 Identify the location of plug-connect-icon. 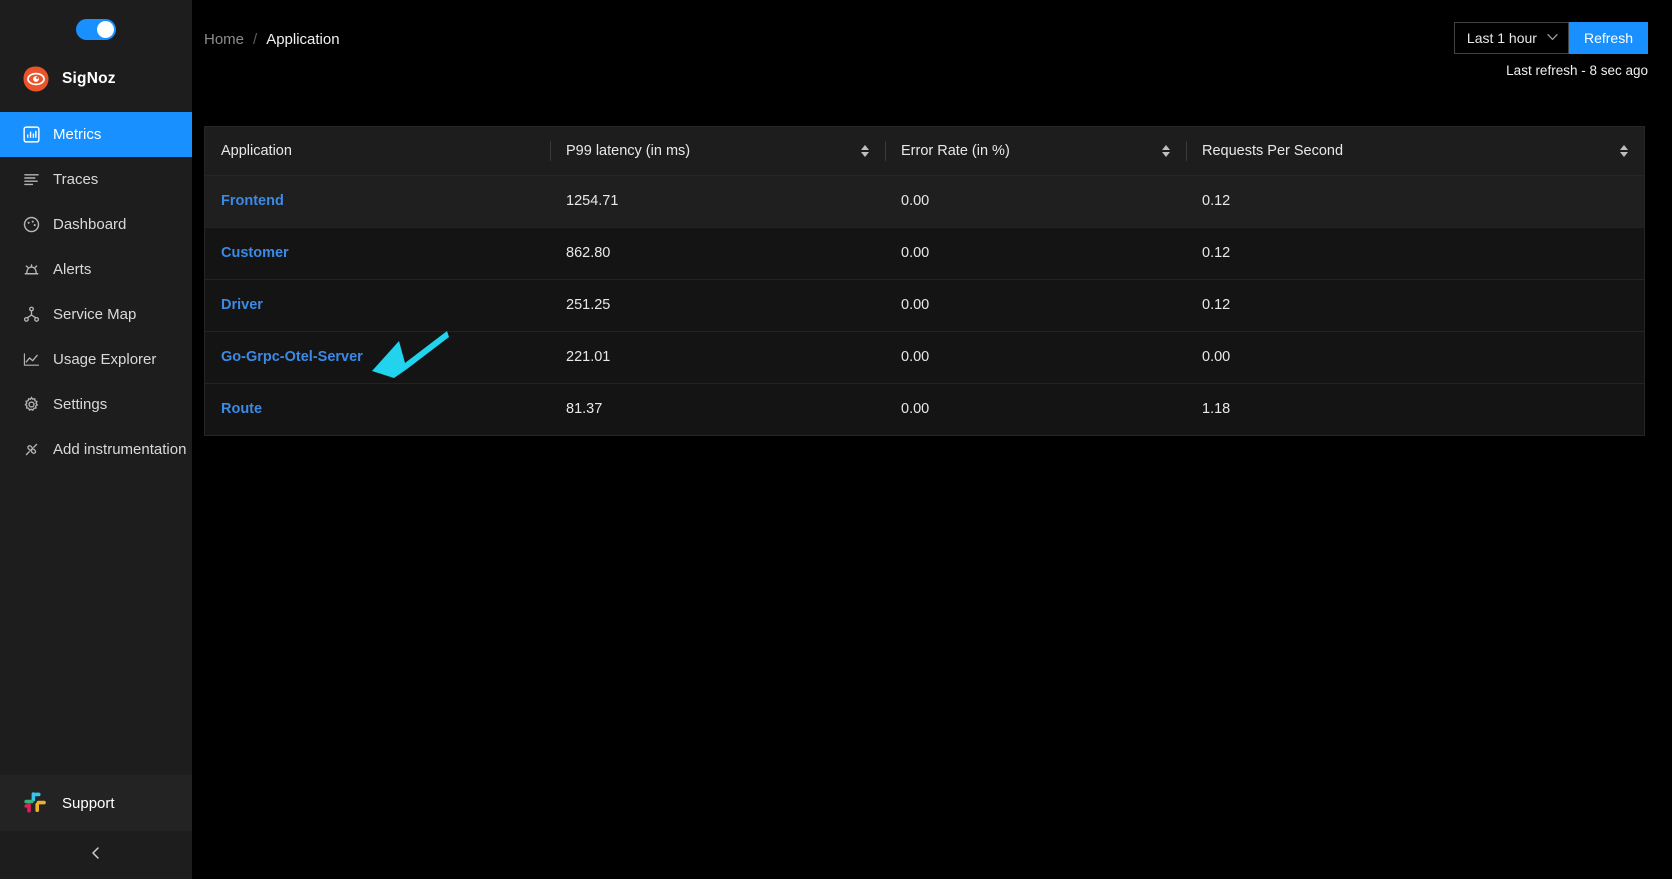
(31, 450).